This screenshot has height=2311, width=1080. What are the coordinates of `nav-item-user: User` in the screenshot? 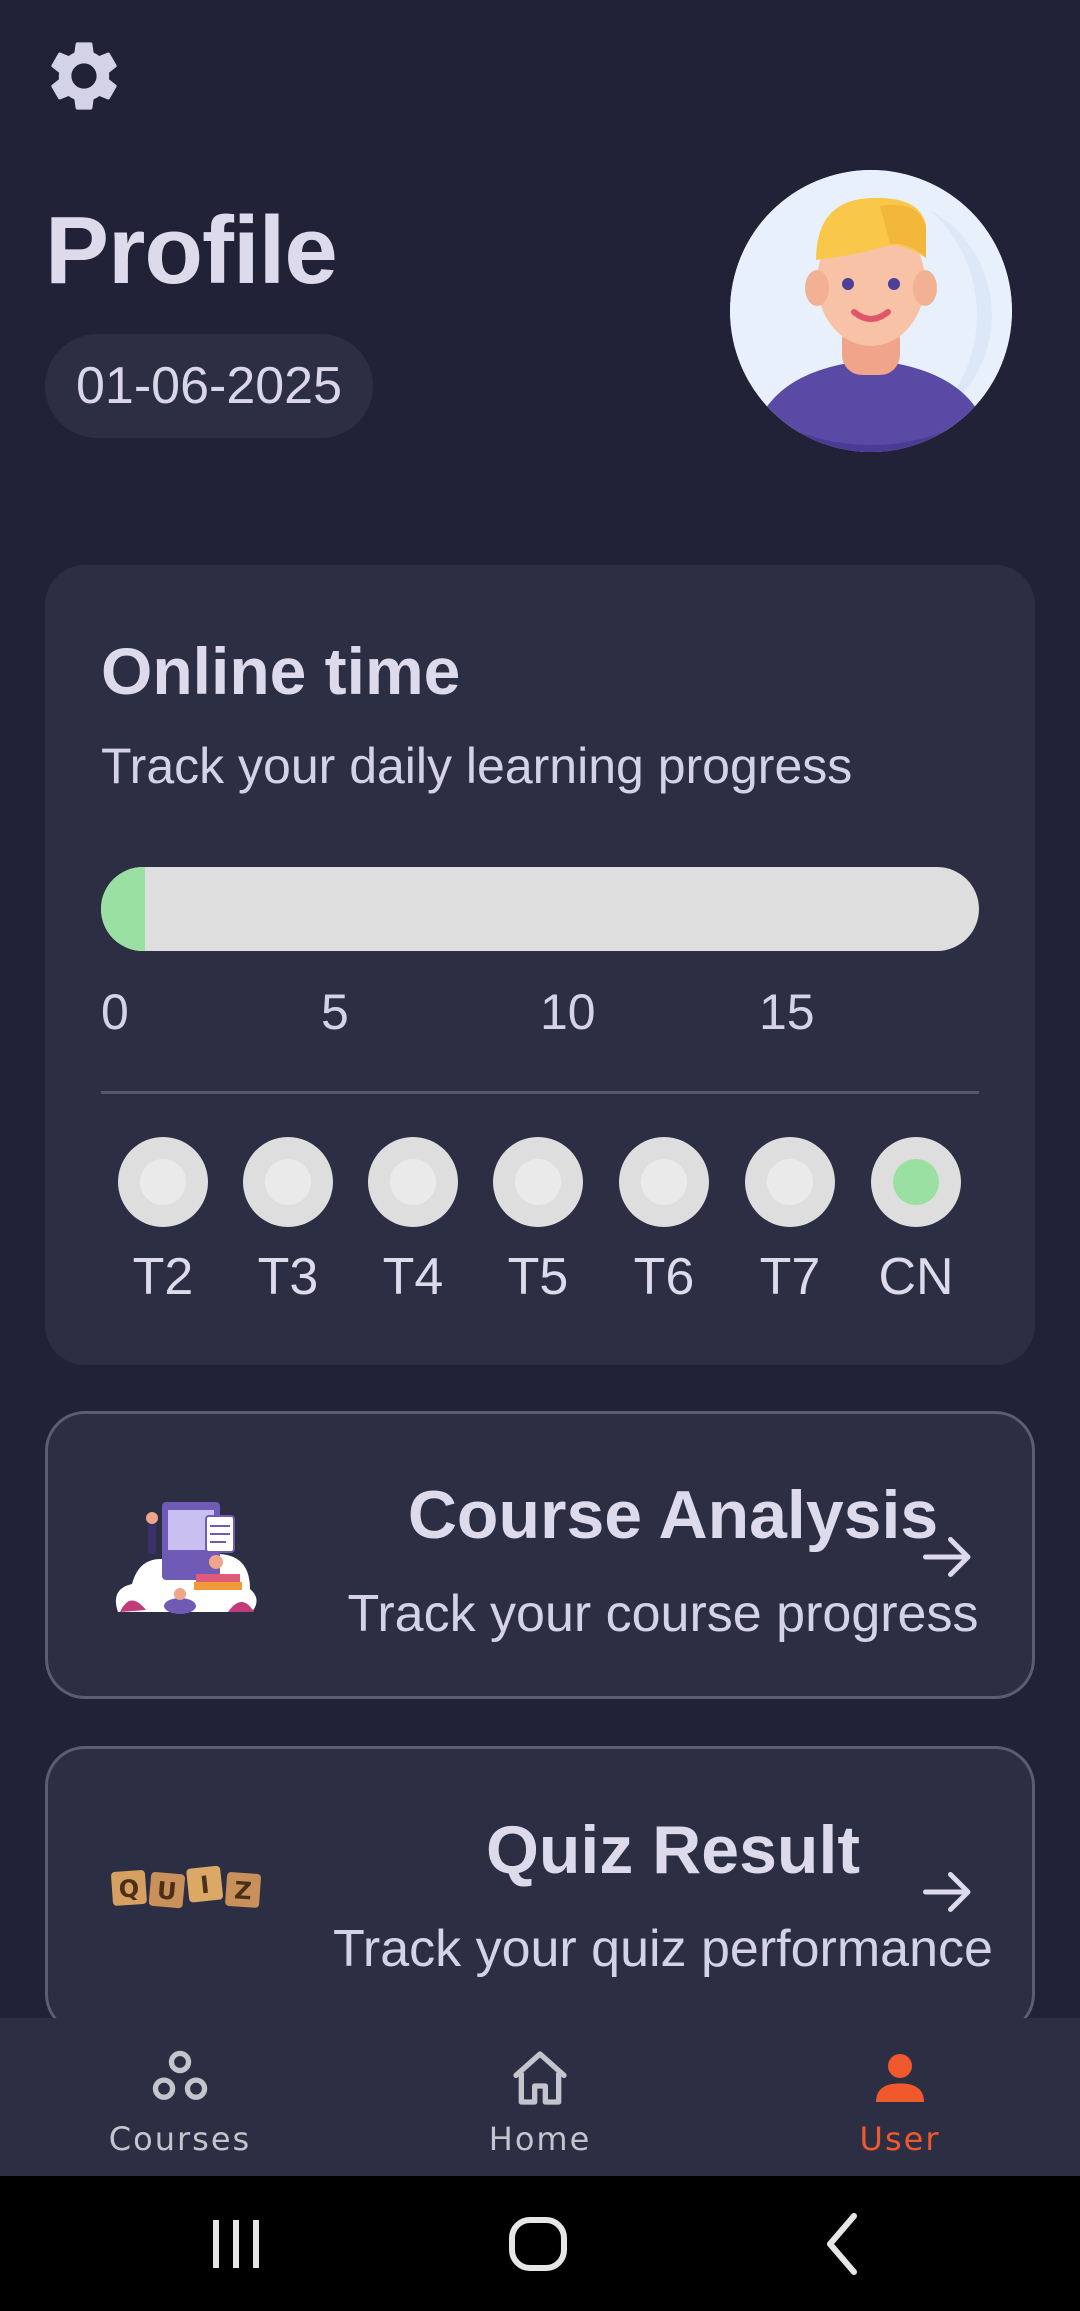 It's located at (900, 2097).